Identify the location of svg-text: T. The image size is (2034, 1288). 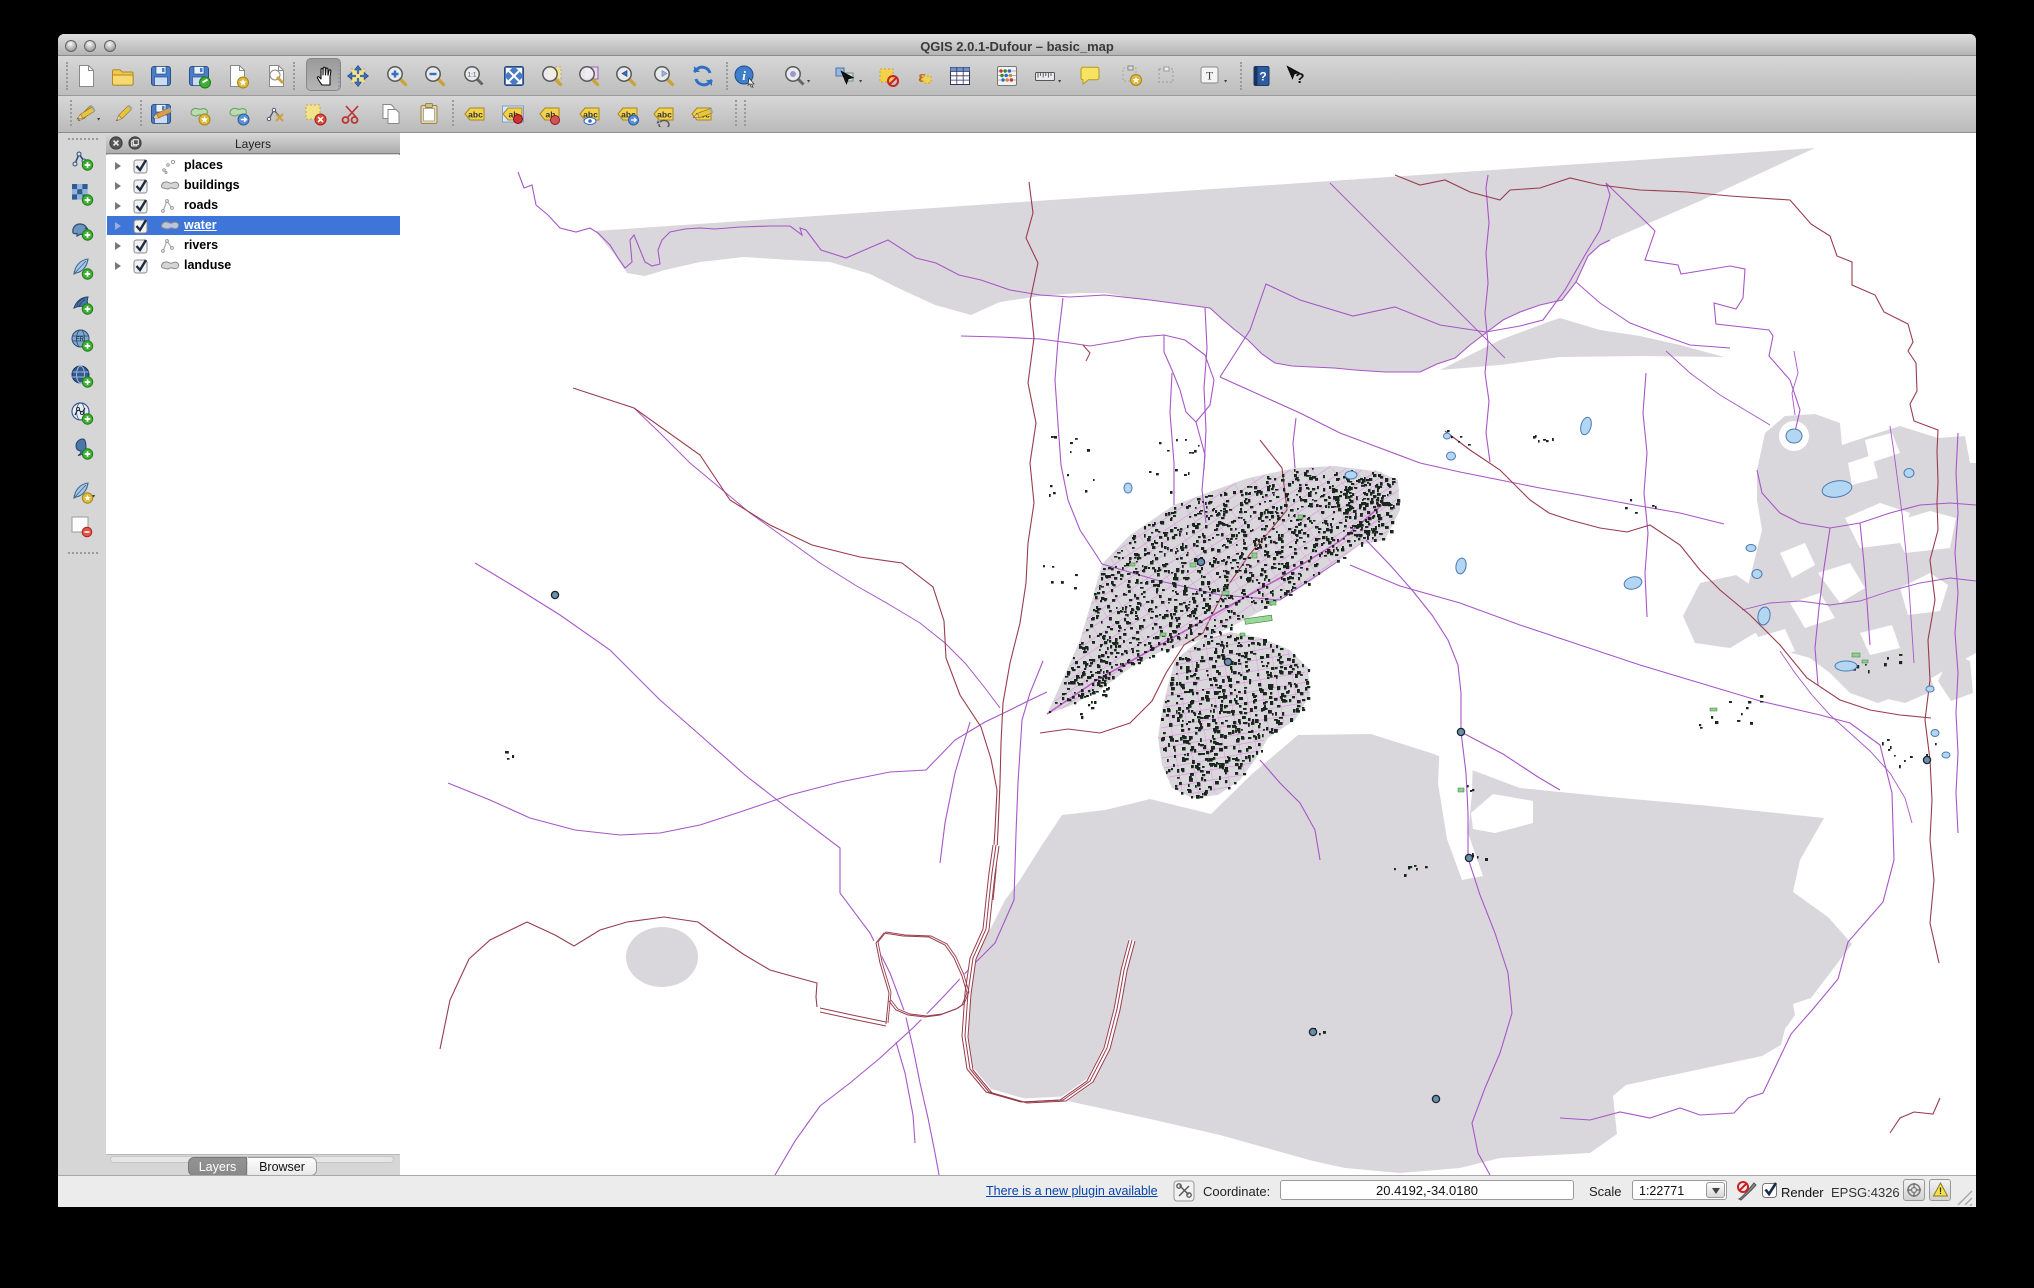
(1210, 76).